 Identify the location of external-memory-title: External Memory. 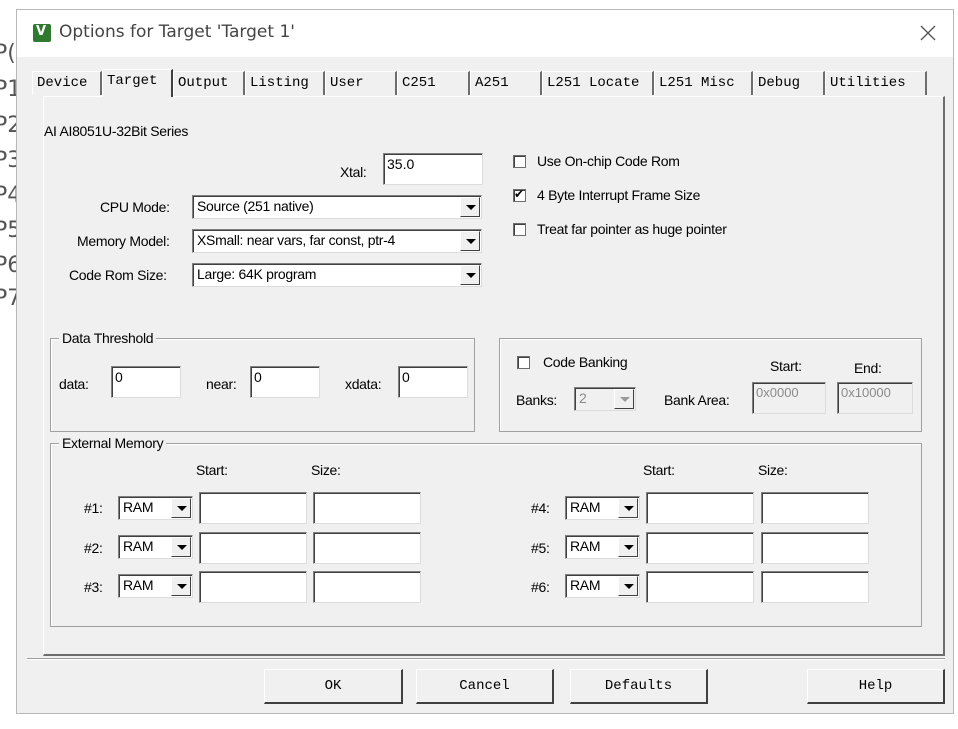
(113, 443).